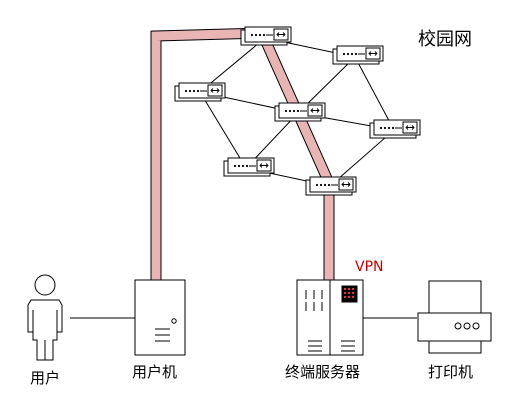  What do you see at coordinates (369, 267) in the screenshot?
I see `vpn-label: VPN` at bounding box center [369, 267].